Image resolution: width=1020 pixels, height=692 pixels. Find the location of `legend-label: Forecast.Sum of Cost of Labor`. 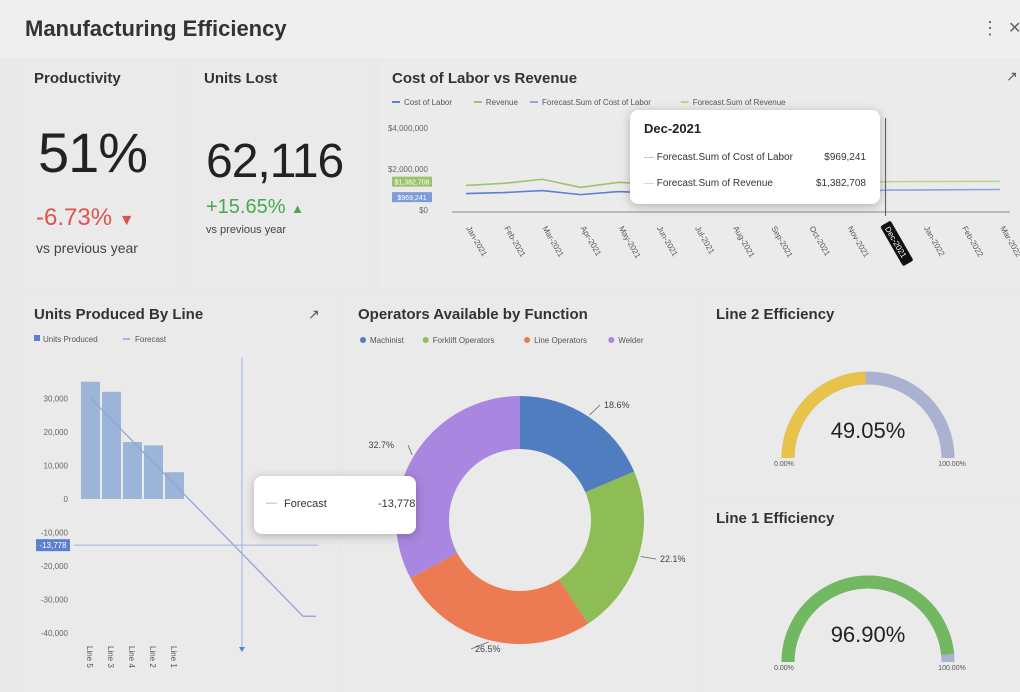

legend-label: Forecast.Sum of Cost of Labor is located at coordinates (596, 102).